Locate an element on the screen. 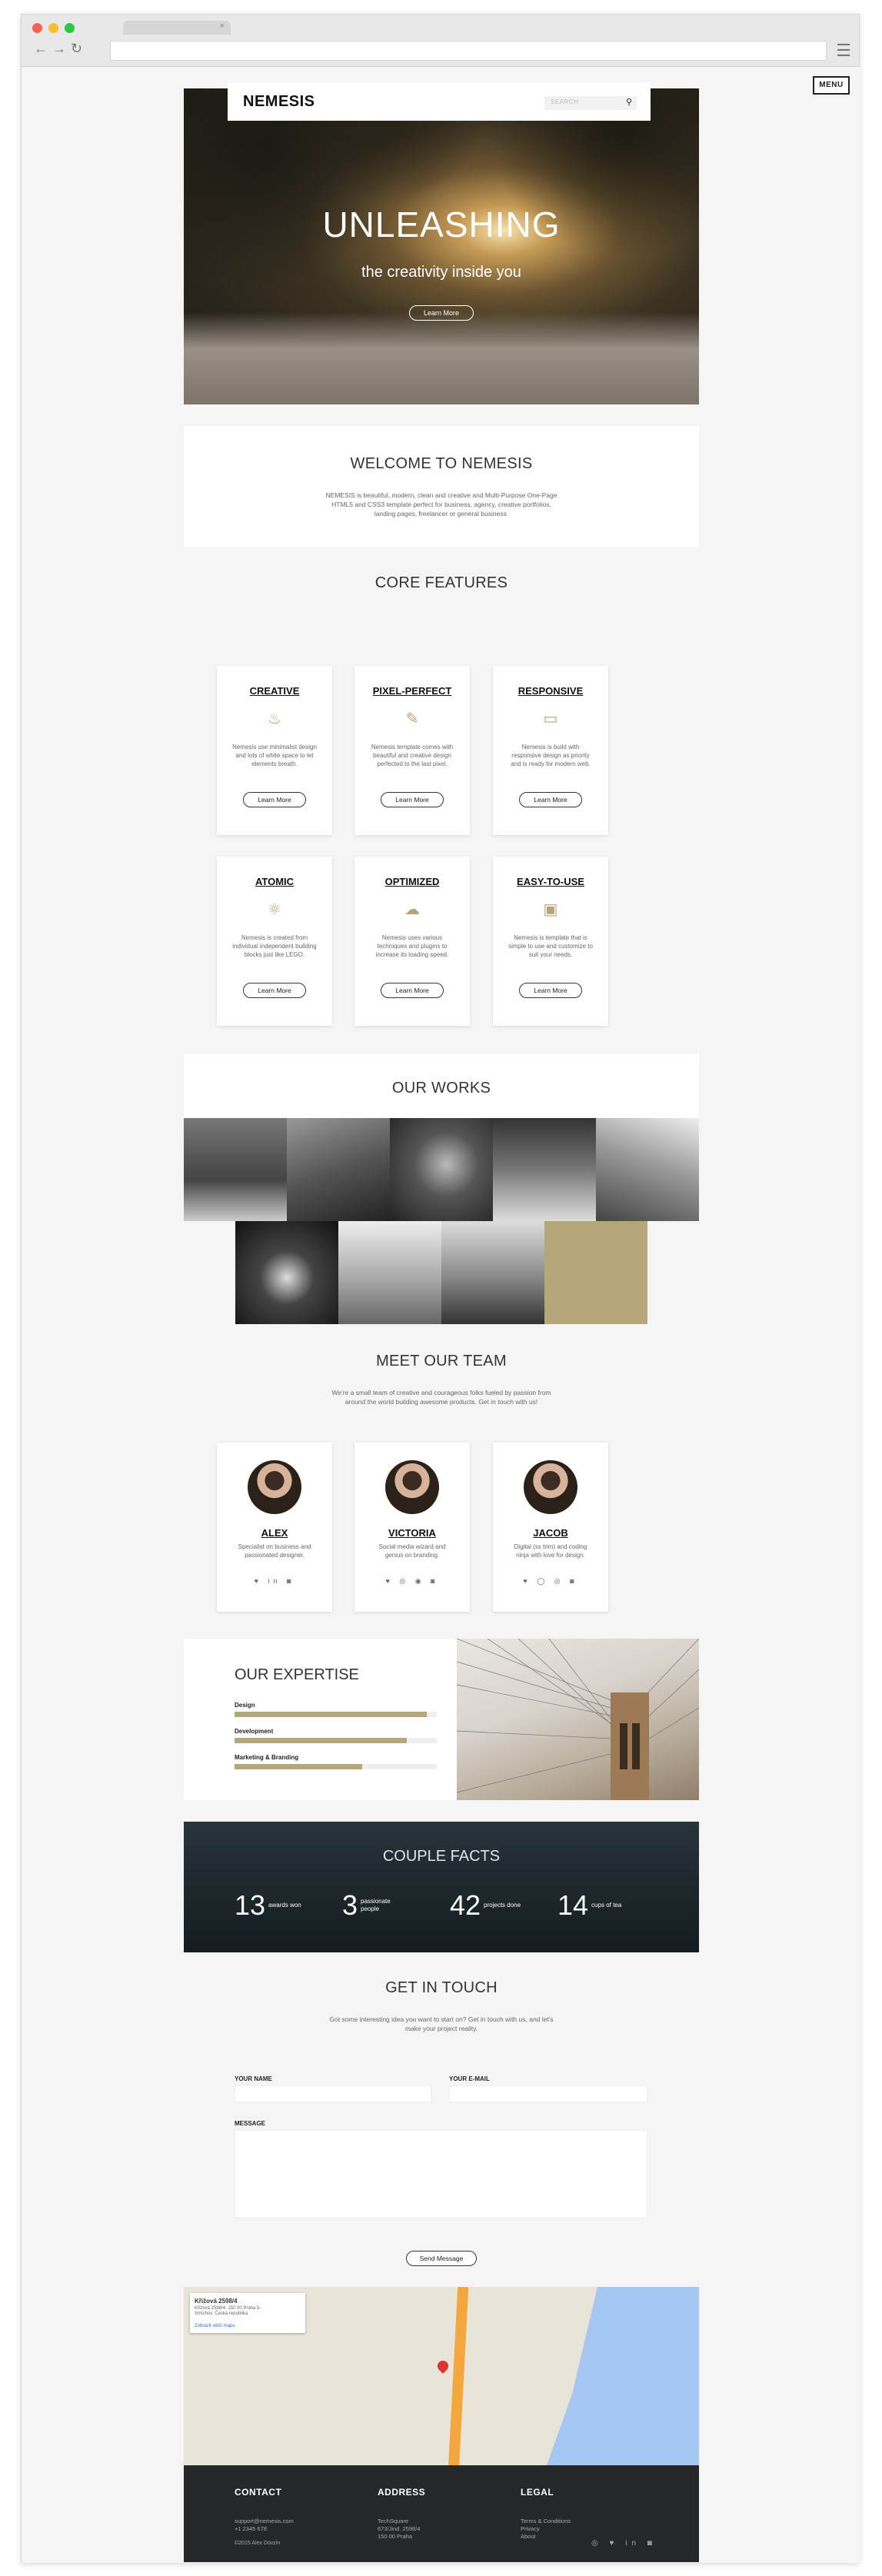 The height and width of the screenshot is (2576, 882). name-field is located at coordinates (333, 2093).